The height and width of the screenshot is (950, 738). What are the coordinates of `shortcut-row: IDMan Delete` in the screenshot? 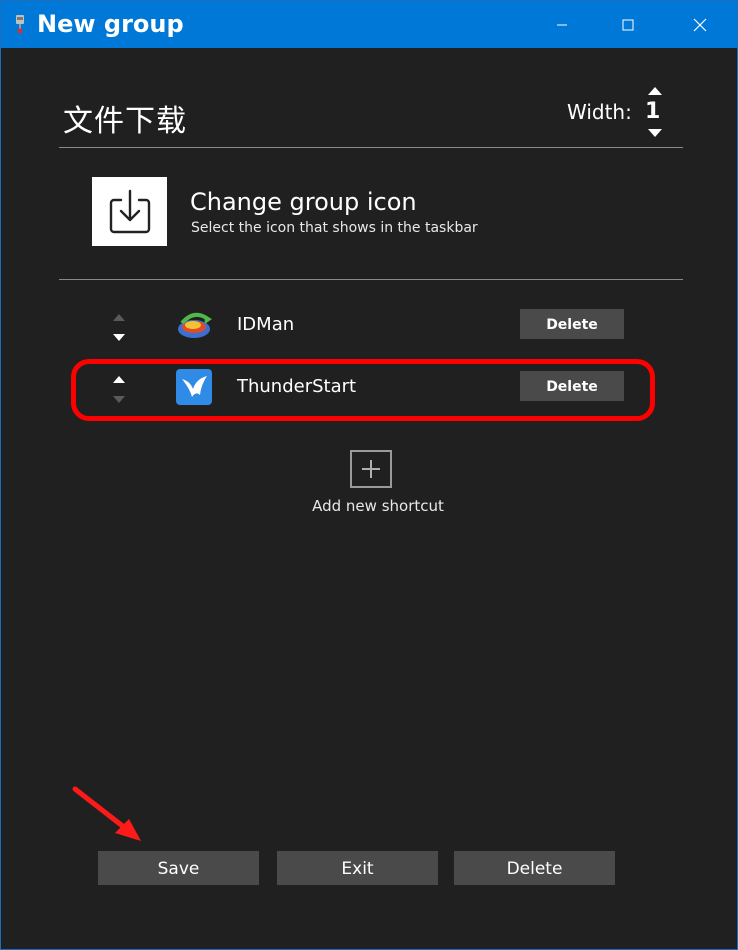 It's located at (371, 326).